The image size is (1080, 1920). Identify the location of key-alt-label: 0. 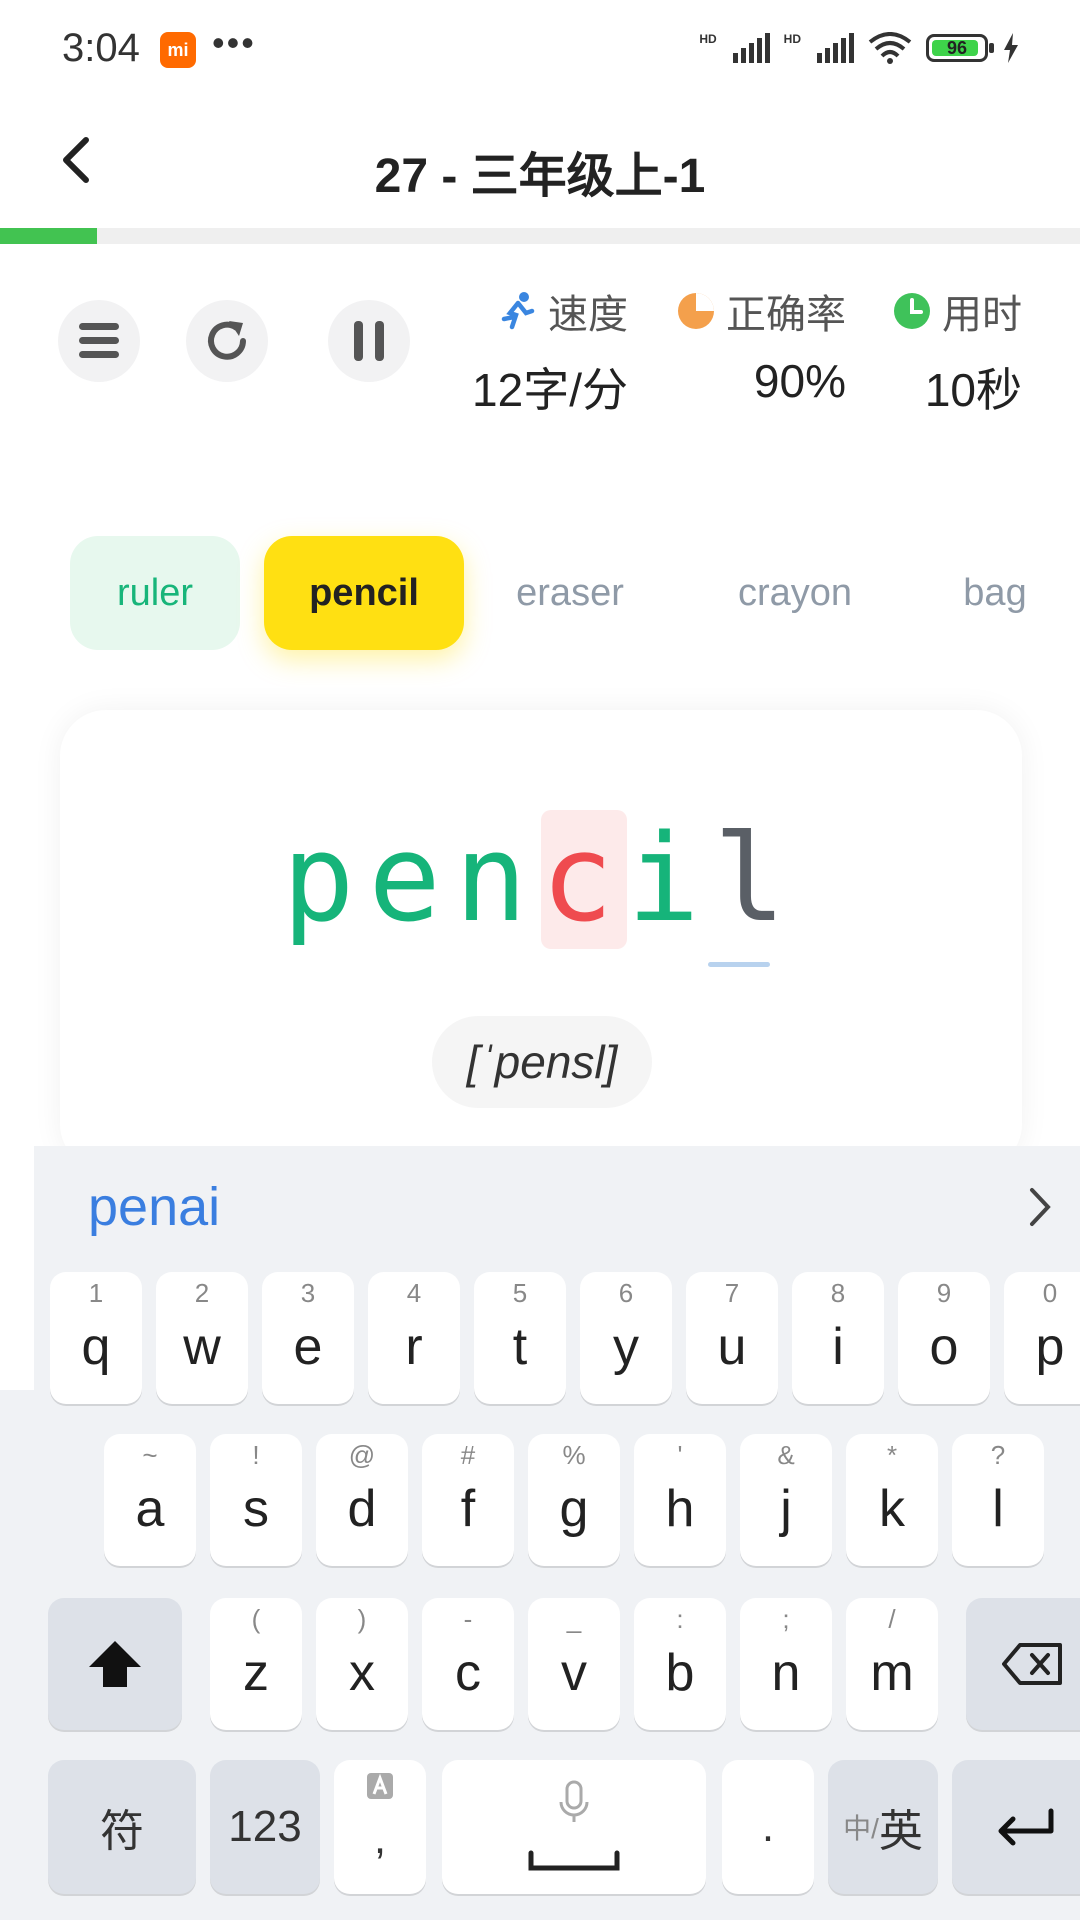
(1050, 1293).